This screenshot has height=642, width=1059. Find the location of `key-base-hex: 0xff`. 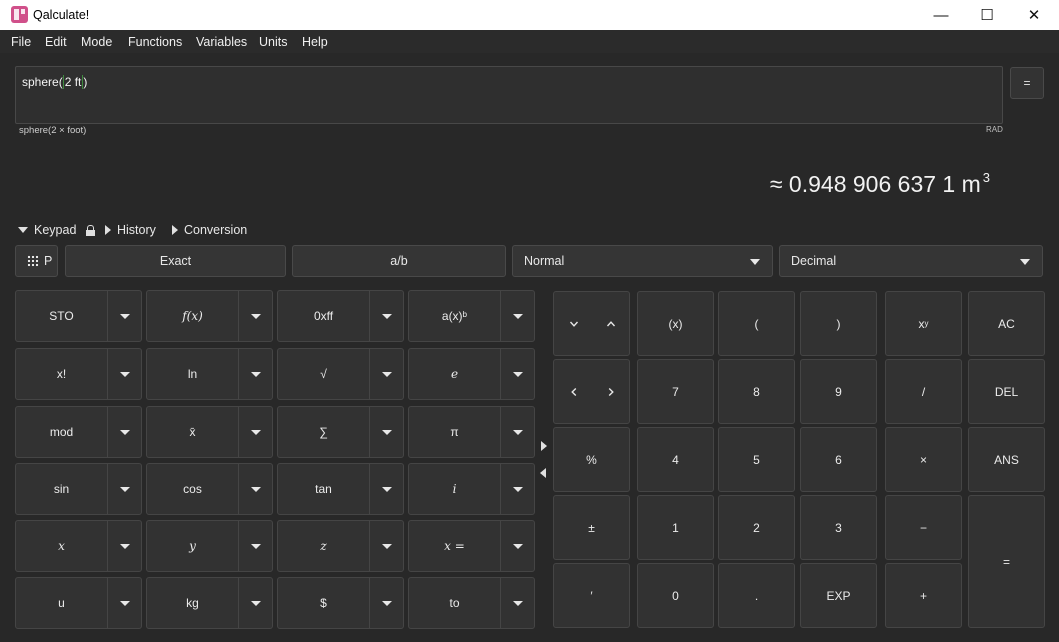

key-base-hex: 0xff is located at coordinates (340, 316).